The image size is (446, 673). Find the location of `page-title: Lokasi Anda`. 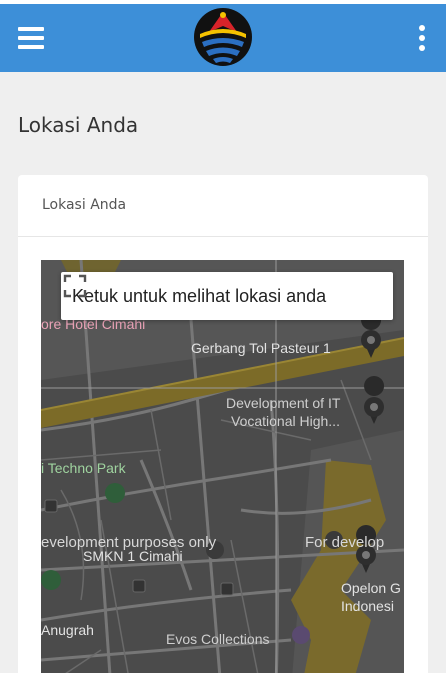

page-title: Lokasi Anda is located at coordinates (78, 125).